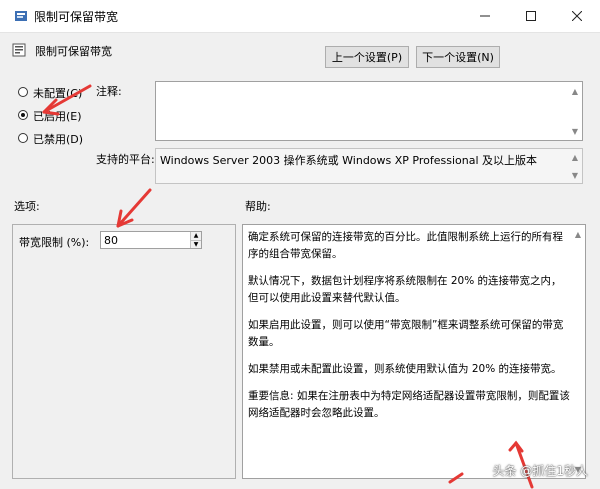 This screenshot has height=489, width=600. I want to click on arrow-bottom-icon, so click(456, 478).